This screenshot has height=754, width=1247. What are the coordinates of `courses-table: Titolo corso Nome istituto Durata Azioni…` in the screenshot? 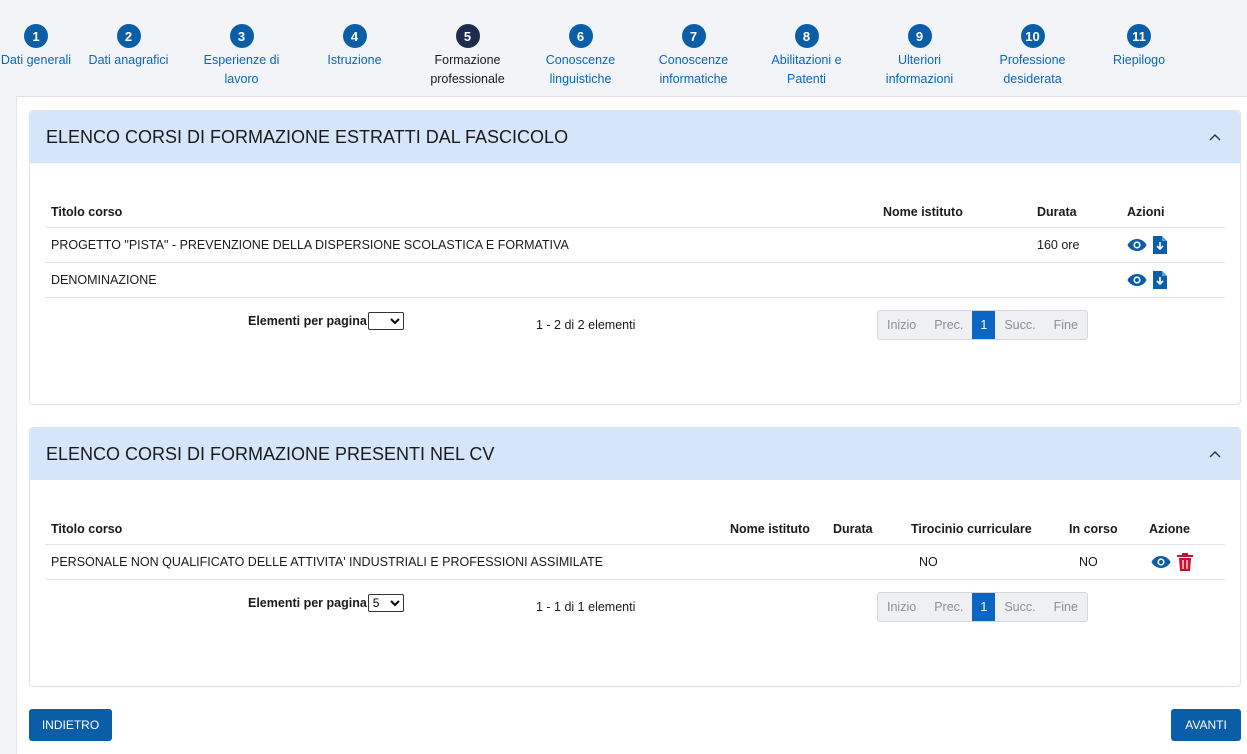 It's located at (635, 247).